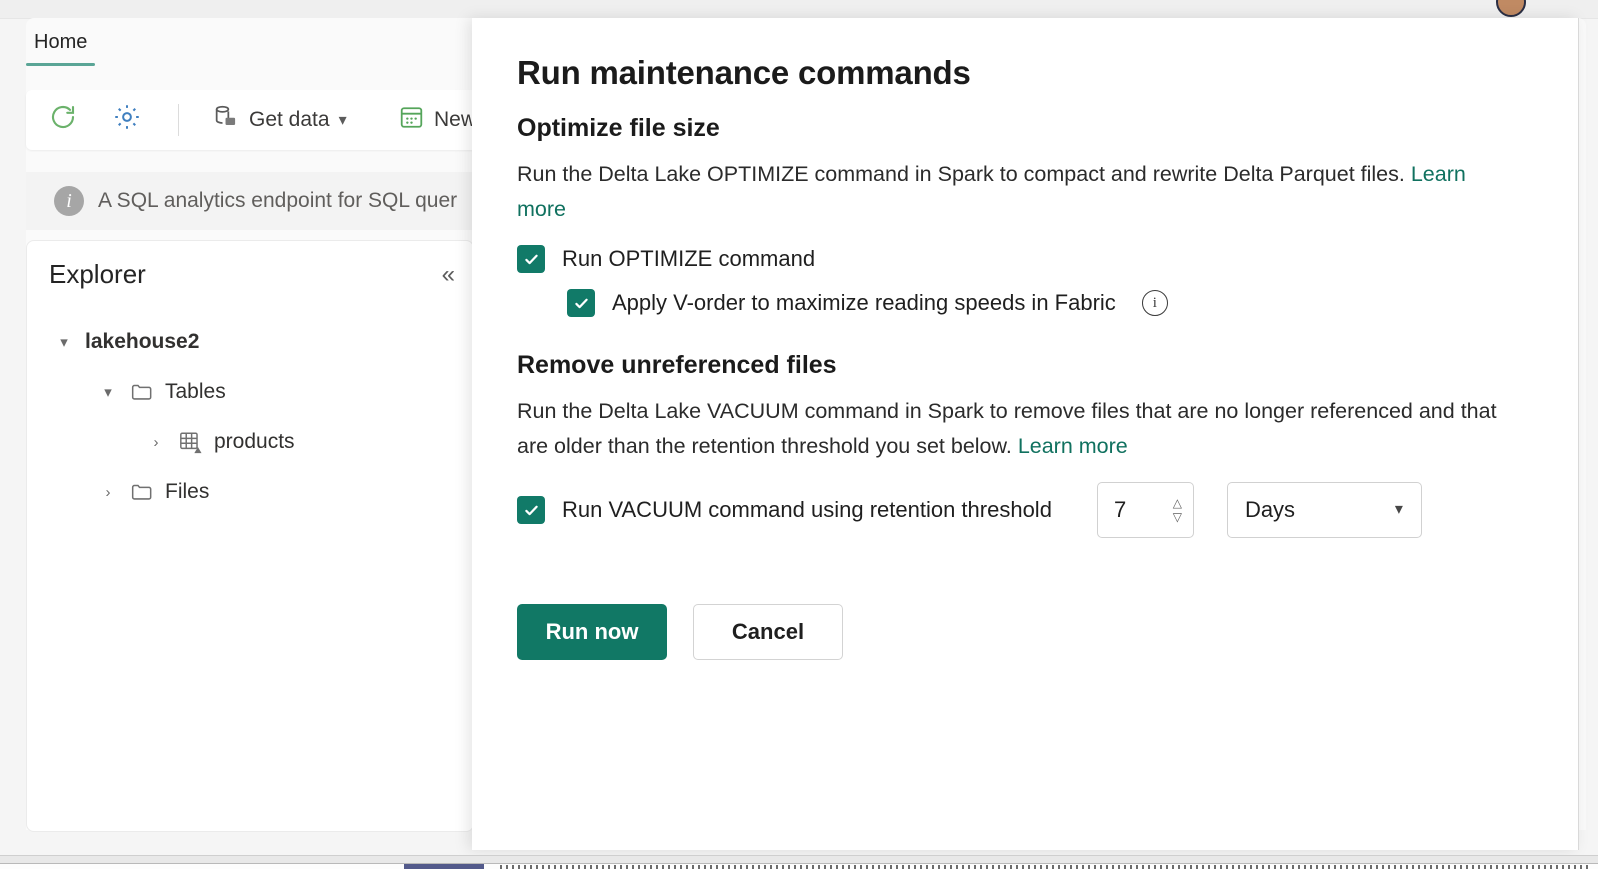  What do you see at coordinates (1073, 446) in the screenshot?
I see `vacuum-learn-more-link: Learn more` at bounding box center [1073, 446].